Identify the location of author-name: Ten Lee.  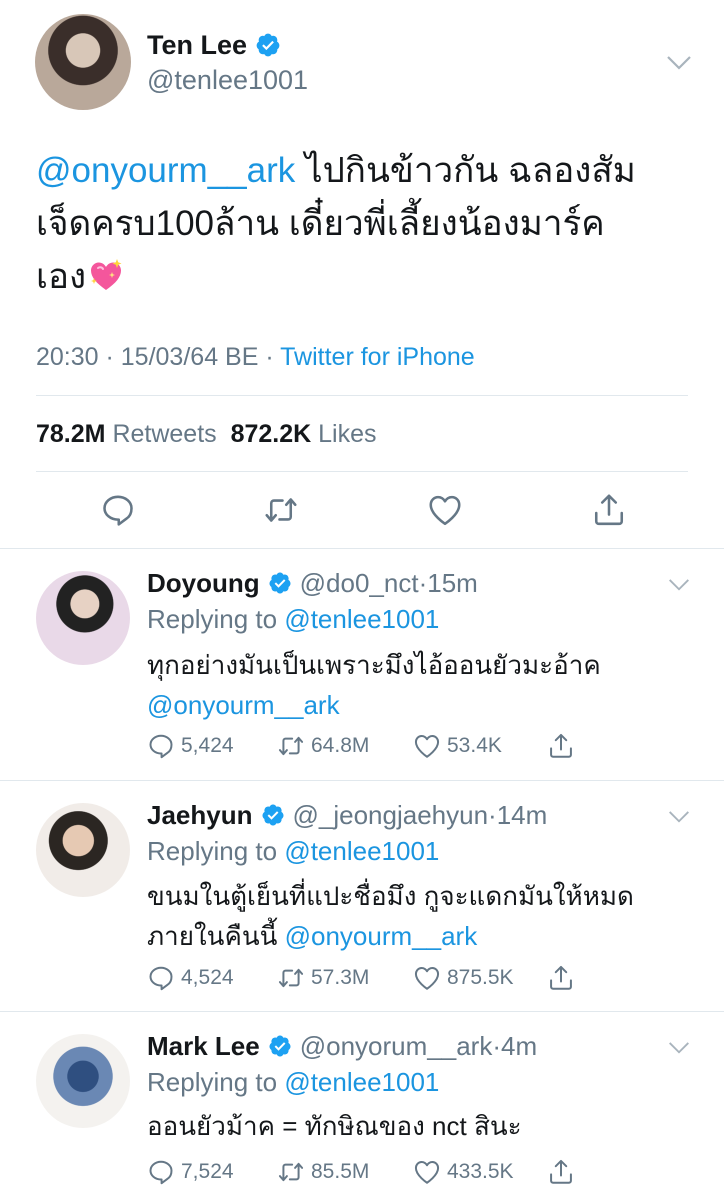
(197, 45).